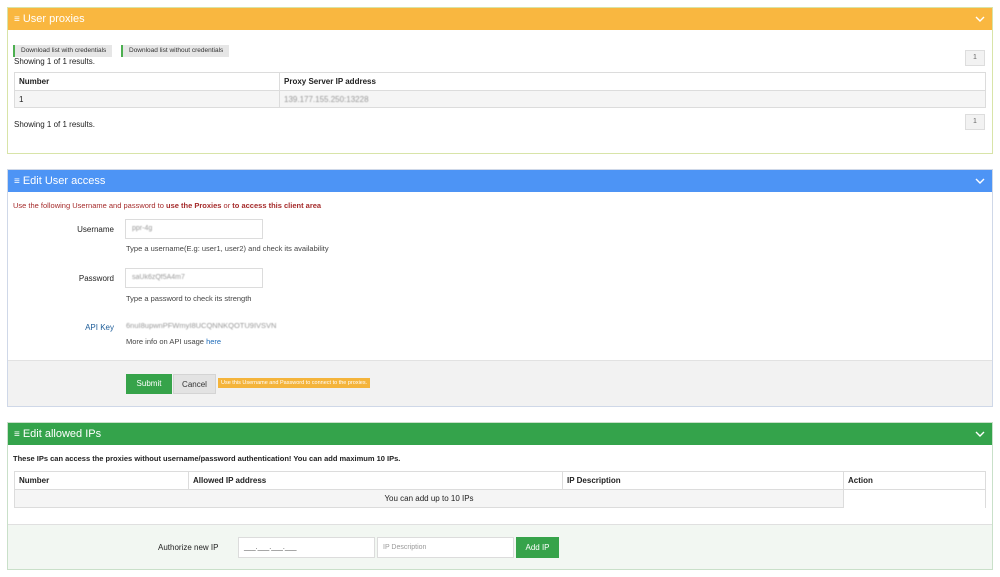 Image resolution: width=1000 pixels, height=577 pixels. I want to click on notice-use-proxies: use the Proxies, so click(194, 205).